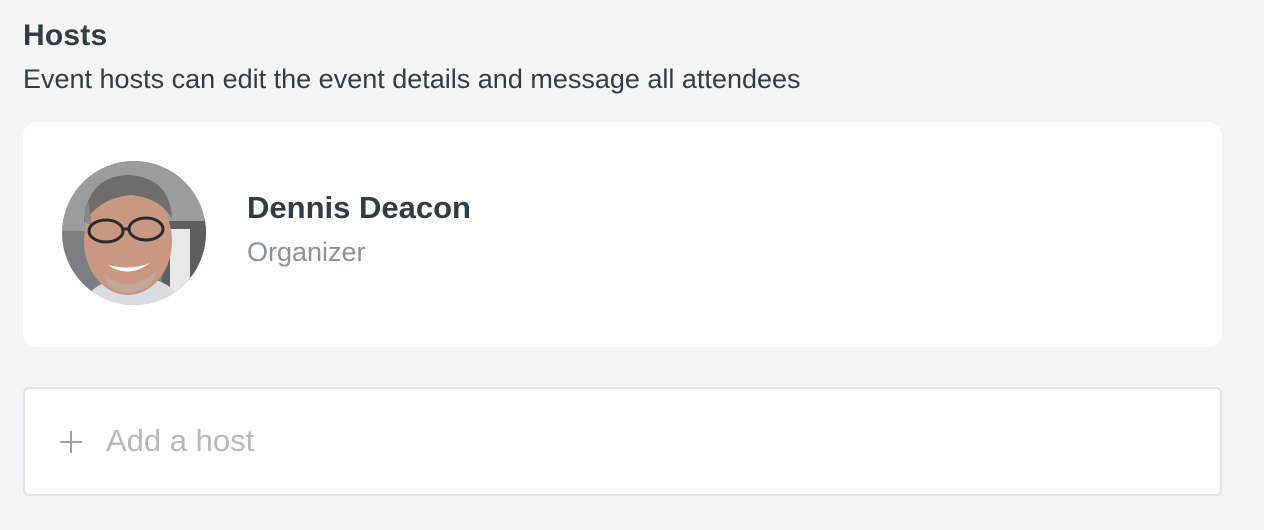 The height and width of the screenshot is (530, 1264). I want to click on section-title: Hosts, so click(65, 35).